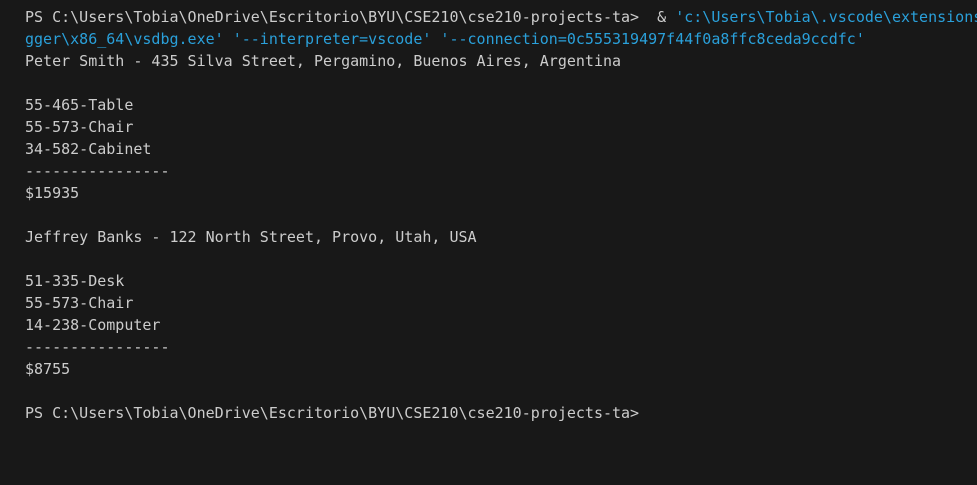 The width and height of the screenshot is (977, 485). What do you see at coordinates (48, 369) in the screenshot?
I see `output-line: $8755` at bounding box center [48, 369].